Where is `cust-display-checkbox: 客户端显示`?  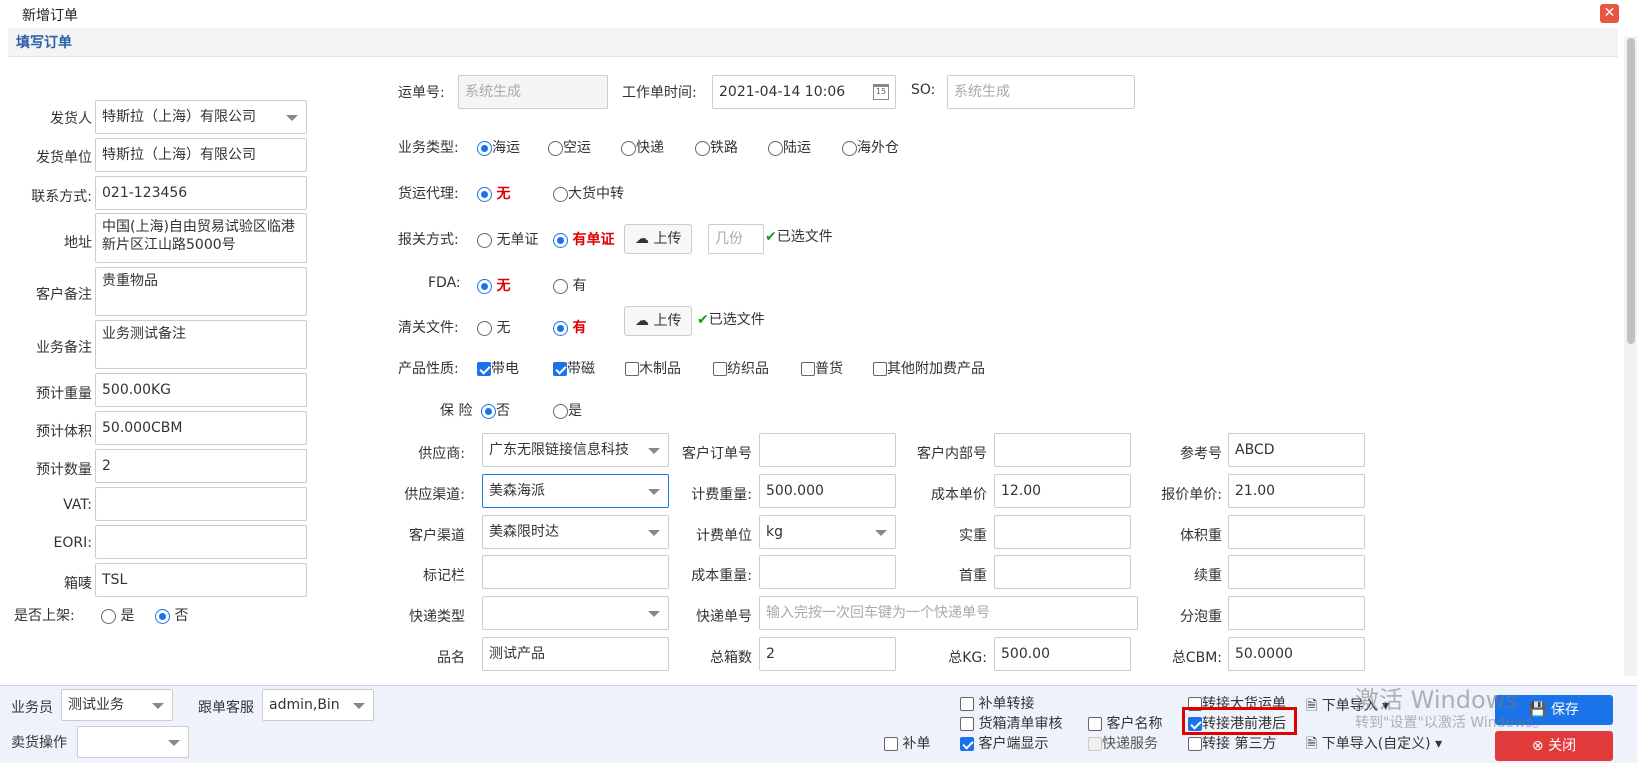
cust-display-checkbox: 客户端显示 is located at coordinates (1004, 743).